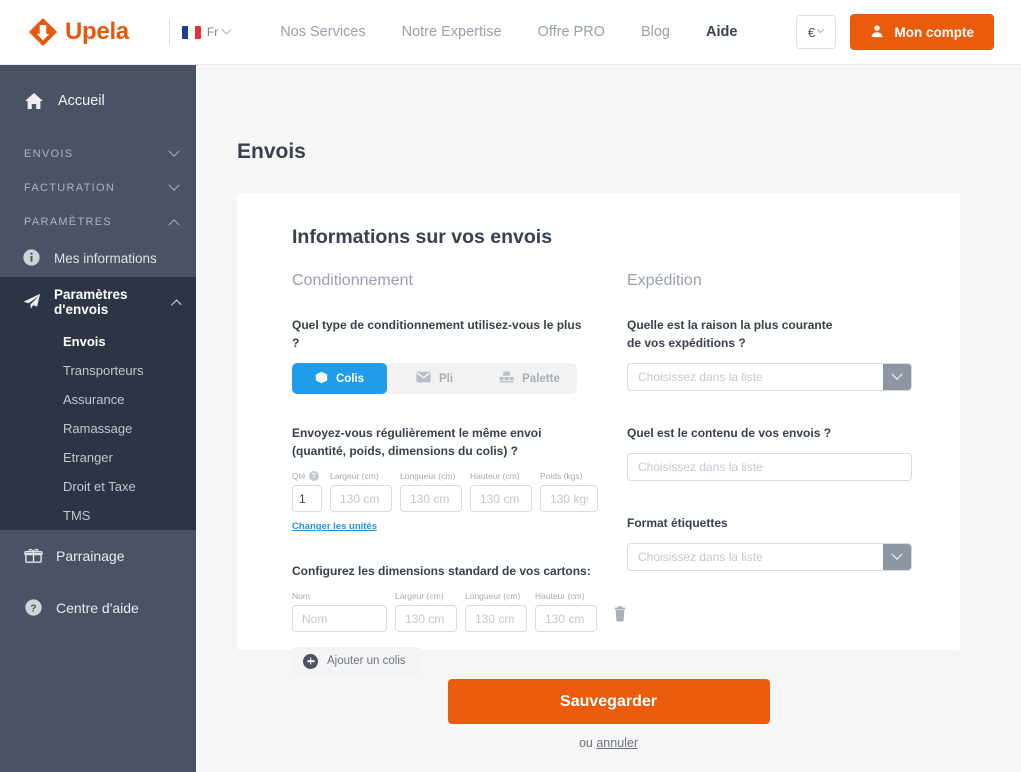 This screenshot has width=1021, height=772. I want to click on tab-palette: Palette, so click(529, 378).